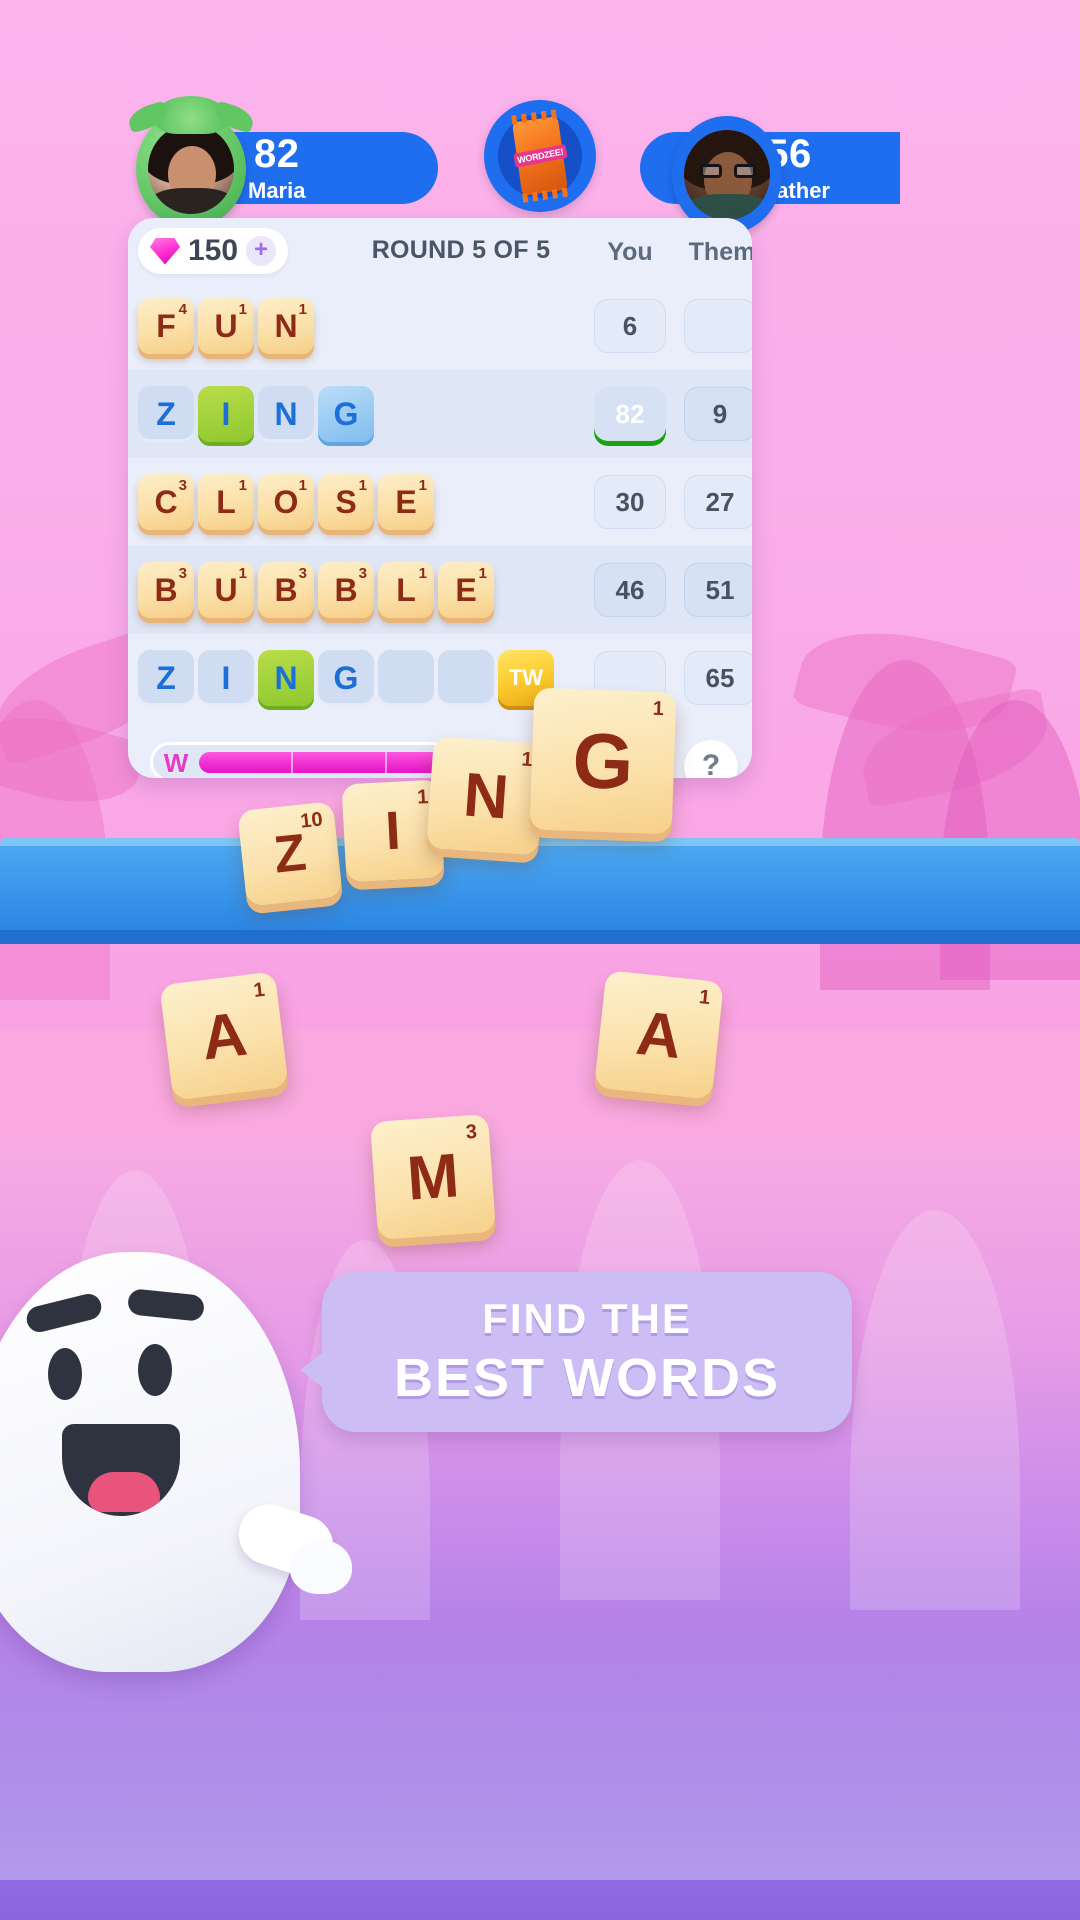 This screenshot has width=1080, height=1920. I want to click on progress-badge-letter: W, so click(176, 763).